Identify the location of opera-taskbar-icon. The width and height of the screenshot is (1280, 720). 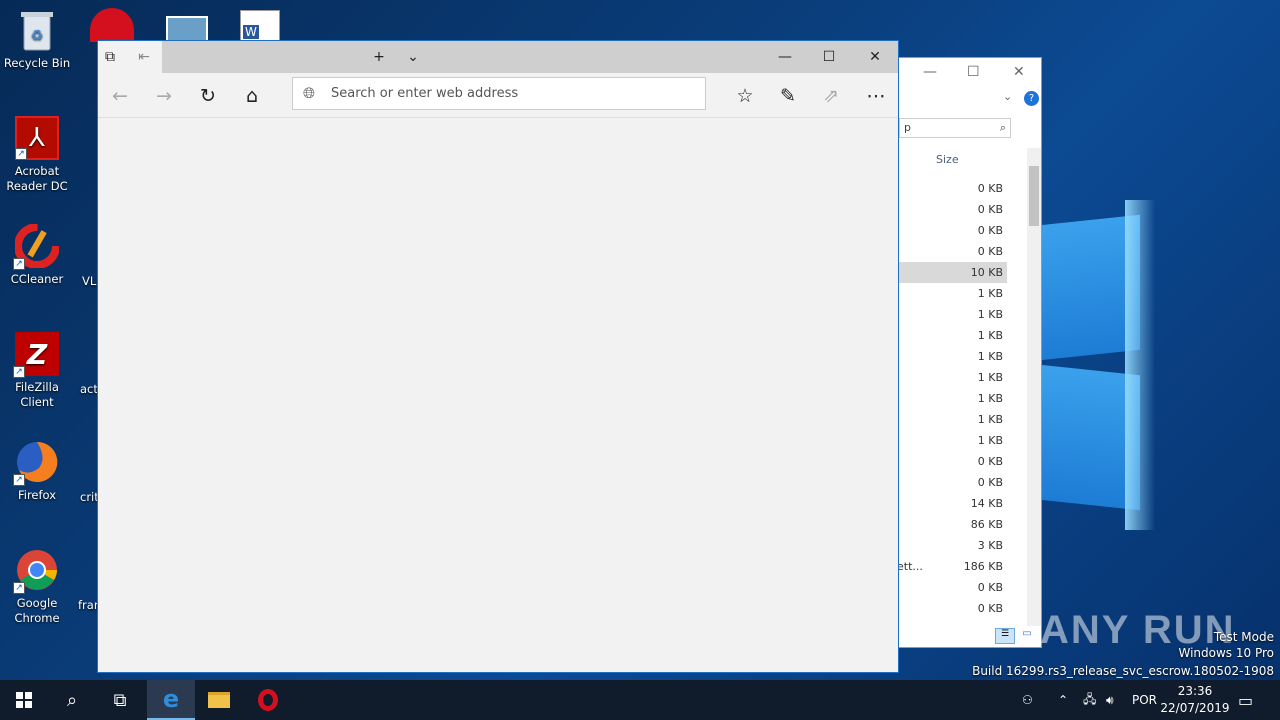
(268, 700).